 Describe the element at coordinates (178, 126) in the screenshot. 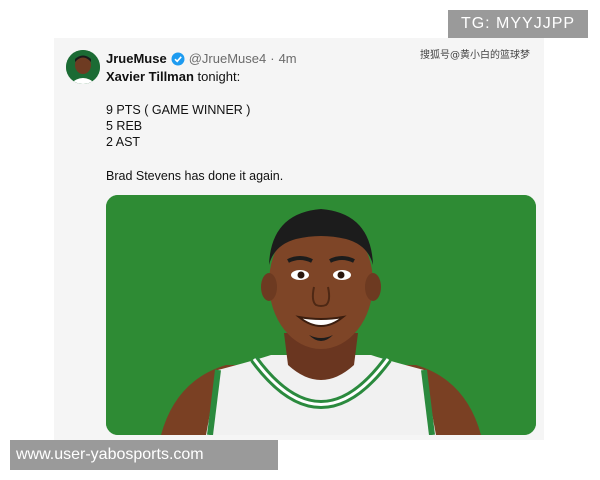

I see `stat-lines: 9 PTS ( GAME WINNER ) 5 REB 2 AST` at that location.